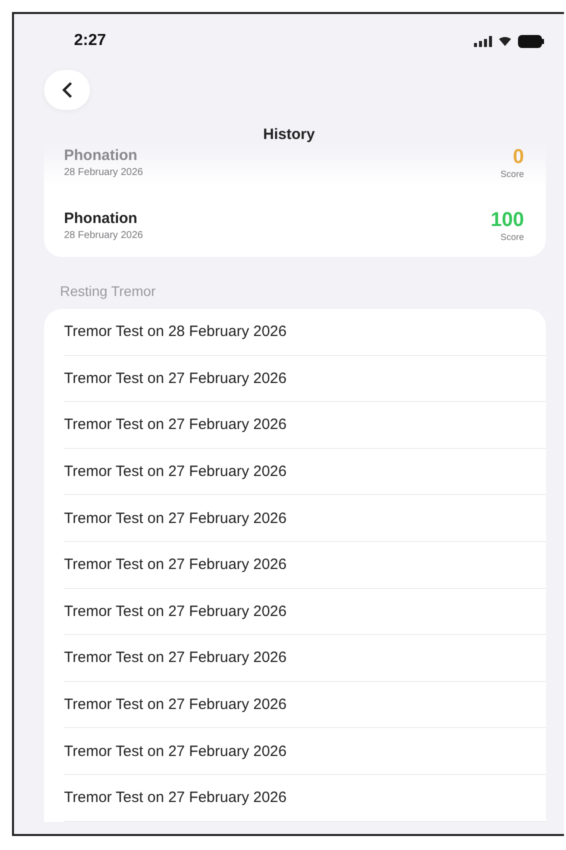 Image resolution: width=566 pixels, height=850 pixels. I want to click on battery-icon, so click(531, 41).